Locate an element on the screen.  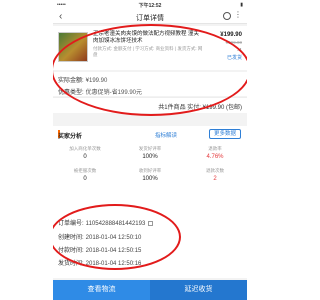
paid-time-value: 2018-01-04 12:50:15 is located at coordinates (113, 251).